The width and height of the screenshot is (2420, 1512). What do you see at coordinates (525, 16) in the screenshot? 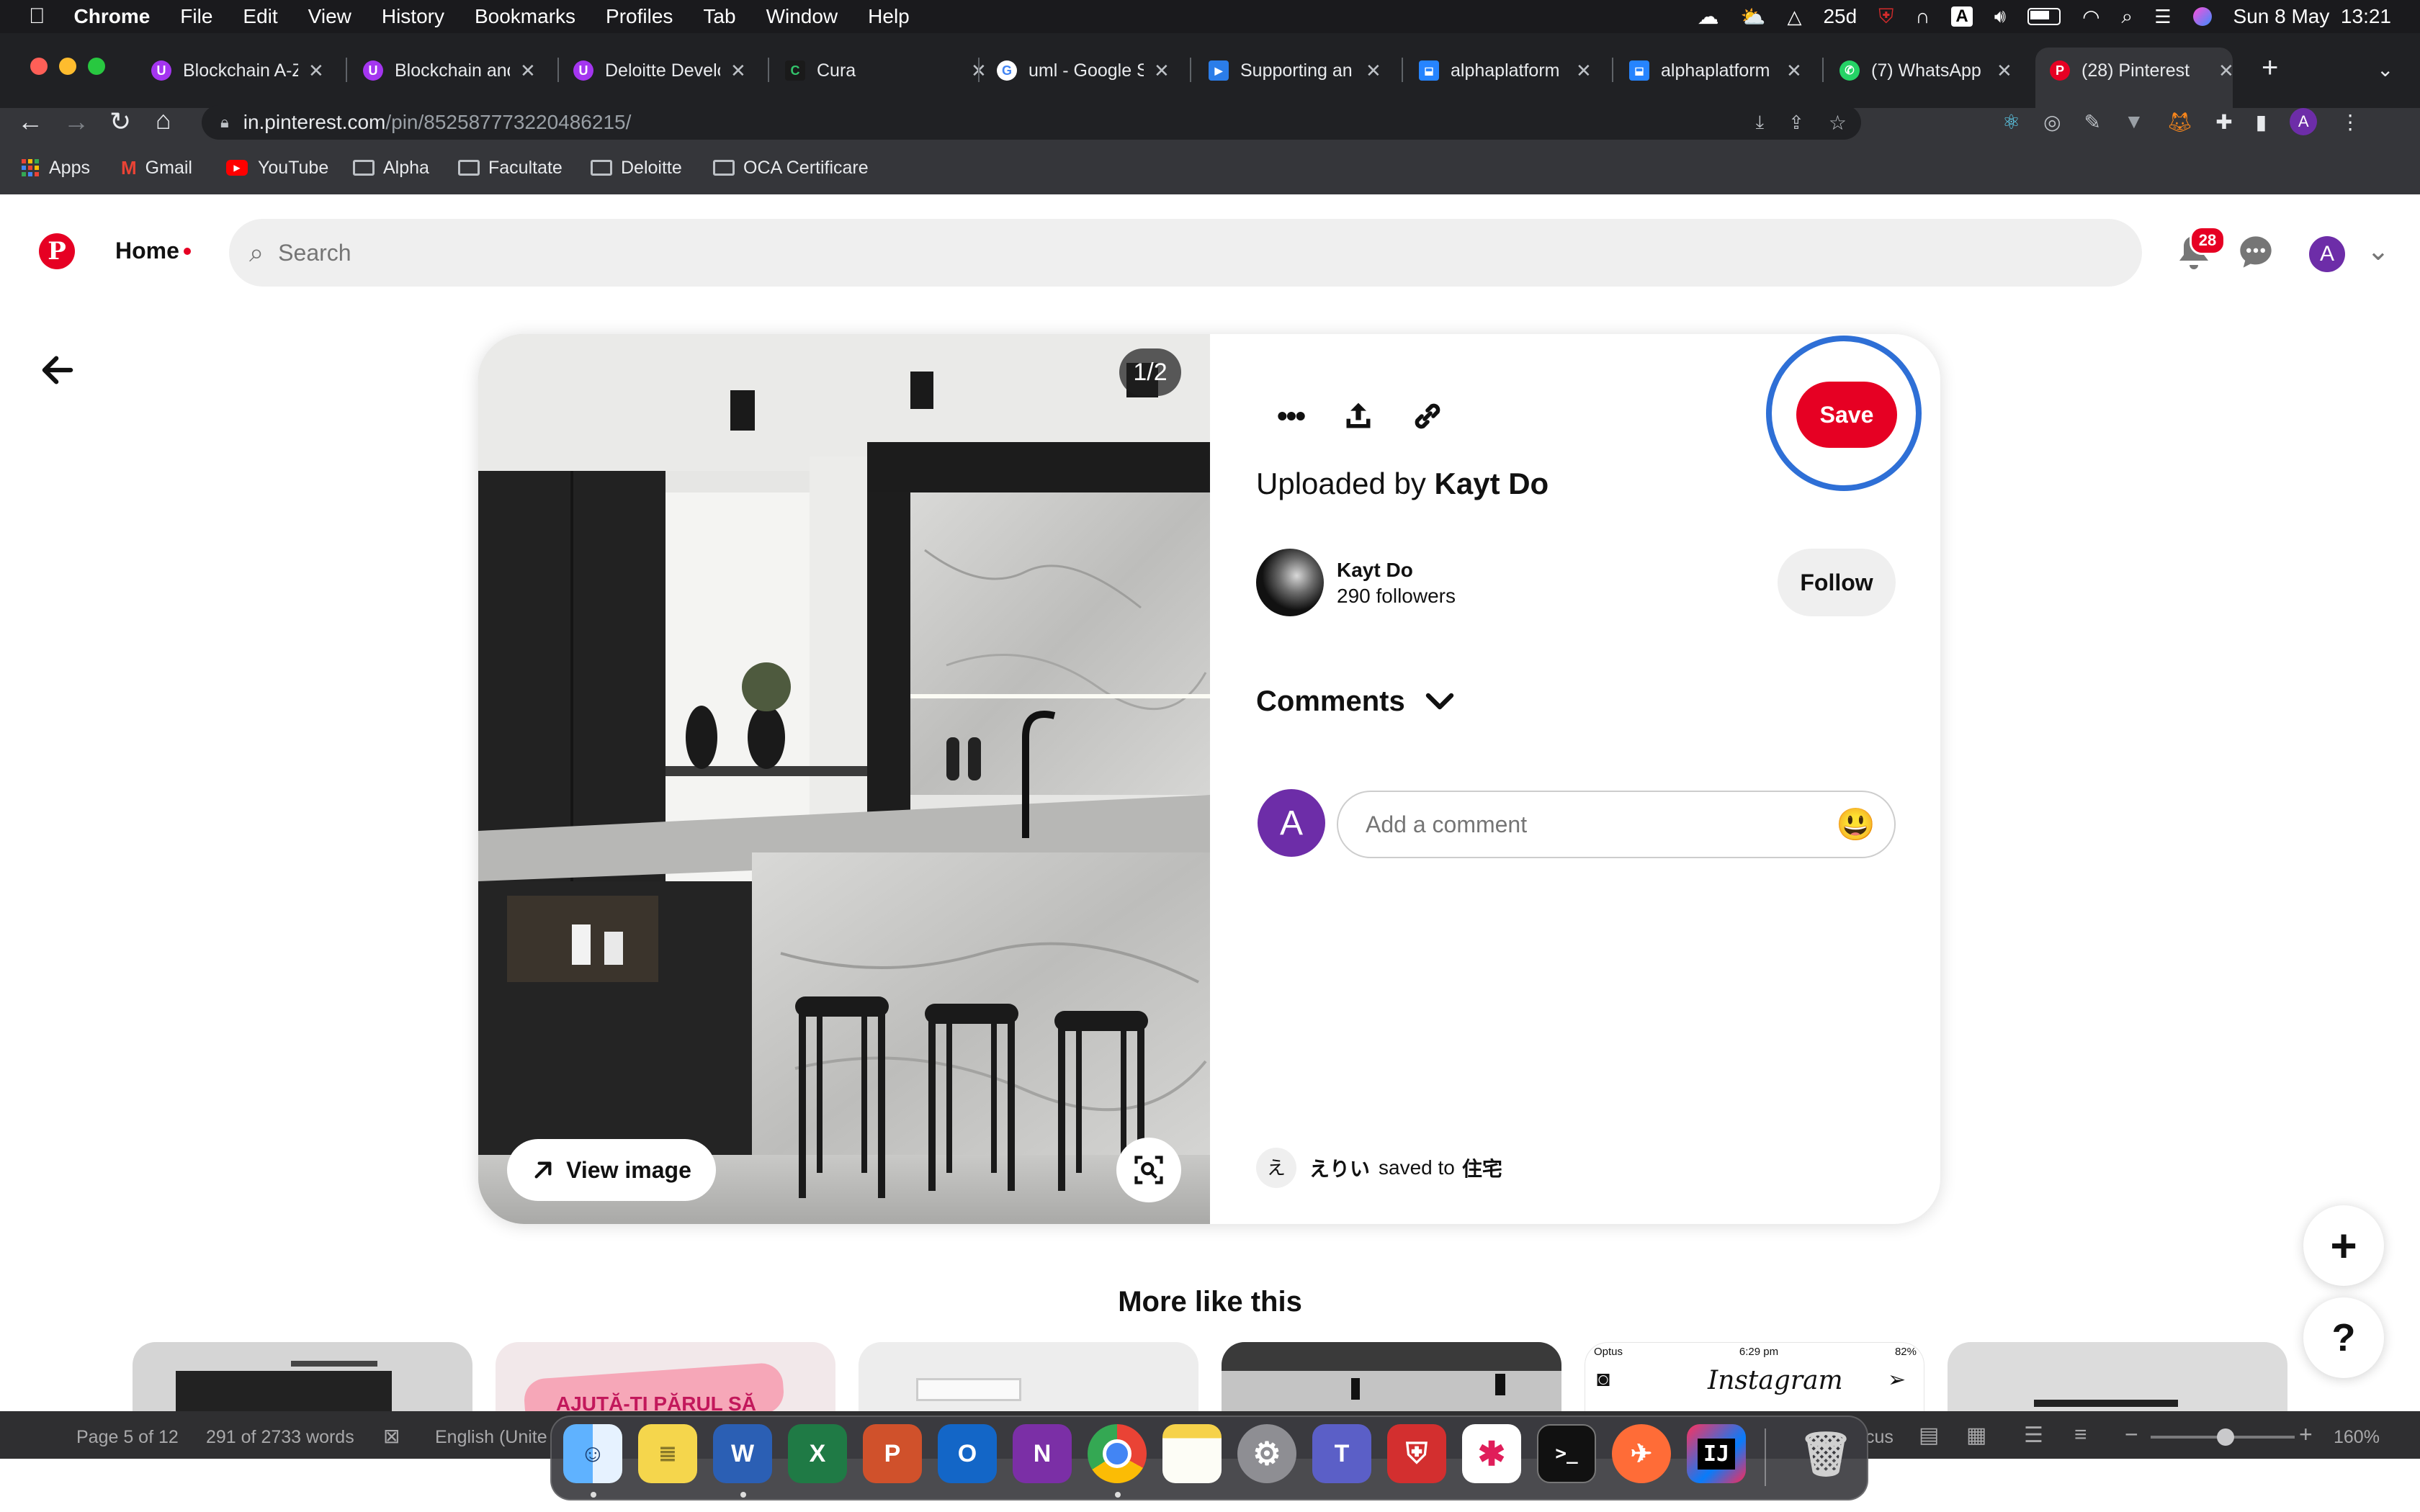
I see `menu-bookmarks: Bookmarks` at bounding box center [525, 16].